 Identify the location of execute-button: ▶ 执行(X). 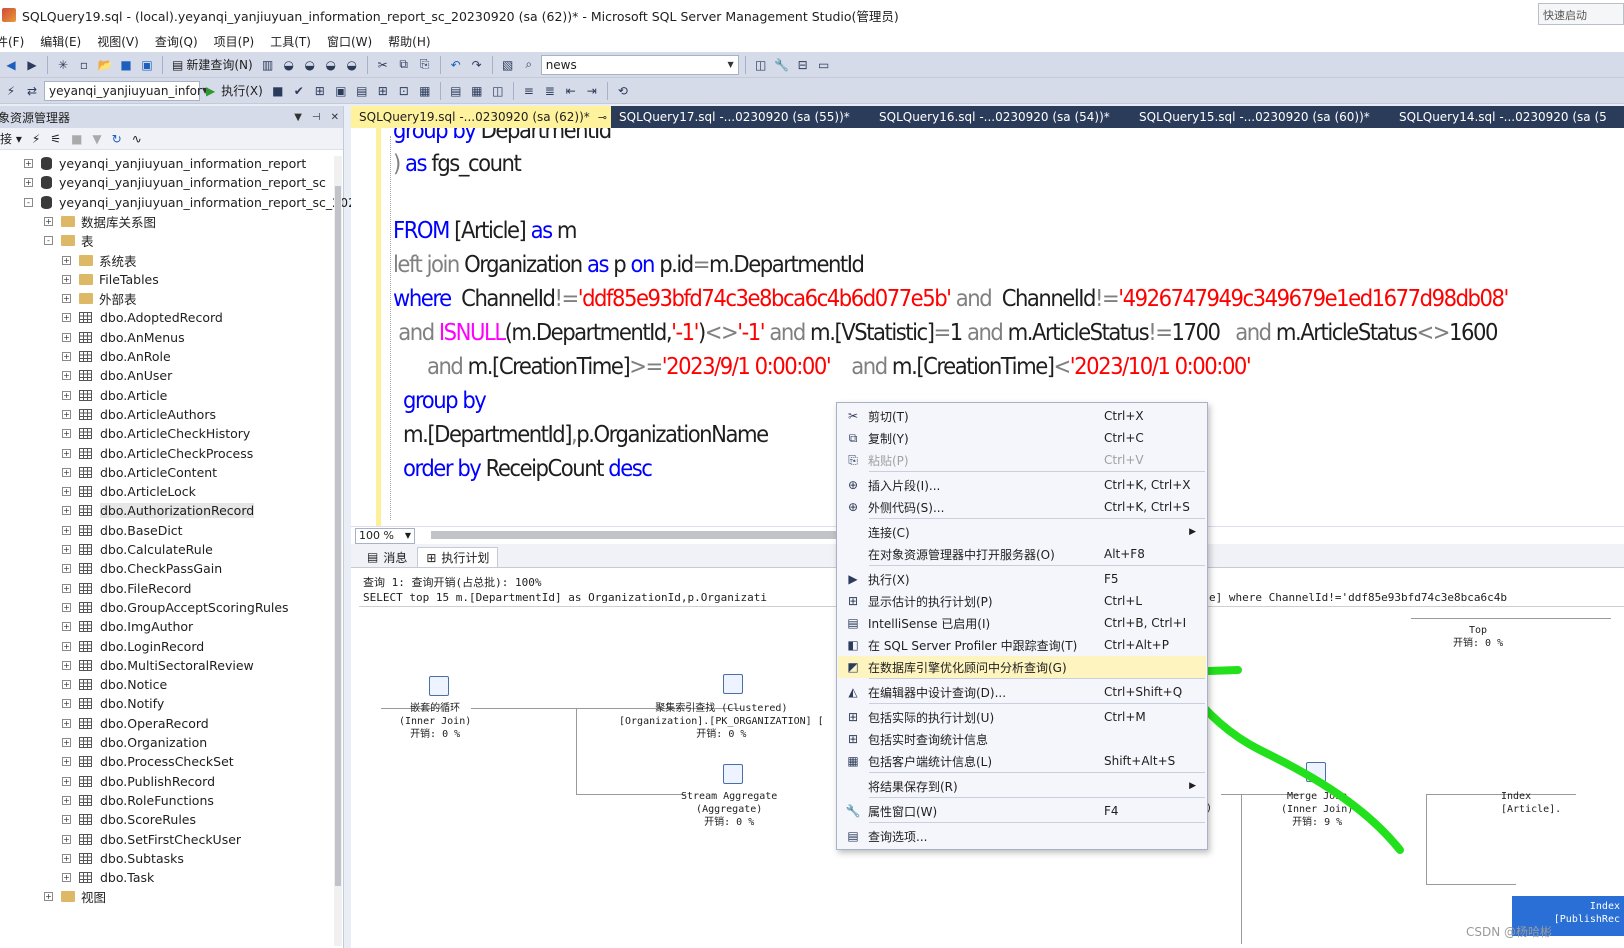
(234, 90).